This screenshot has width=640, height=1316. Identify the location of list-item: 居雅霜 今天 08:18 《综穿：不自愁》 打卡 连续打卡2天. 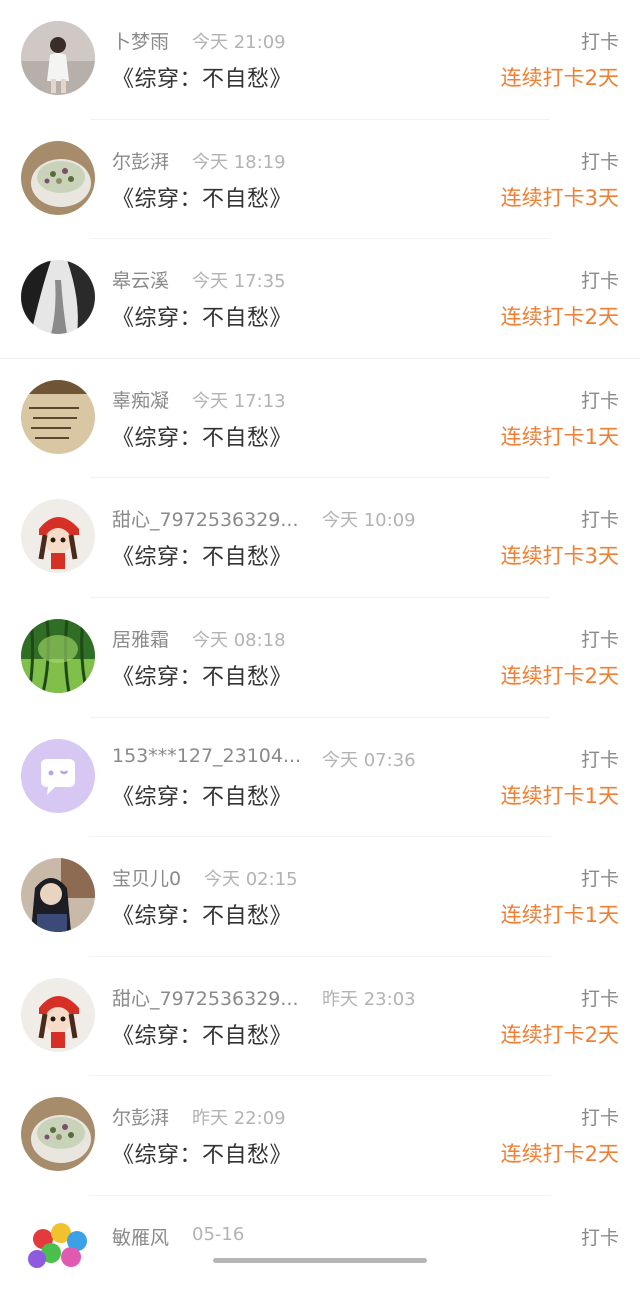
(320, 658).